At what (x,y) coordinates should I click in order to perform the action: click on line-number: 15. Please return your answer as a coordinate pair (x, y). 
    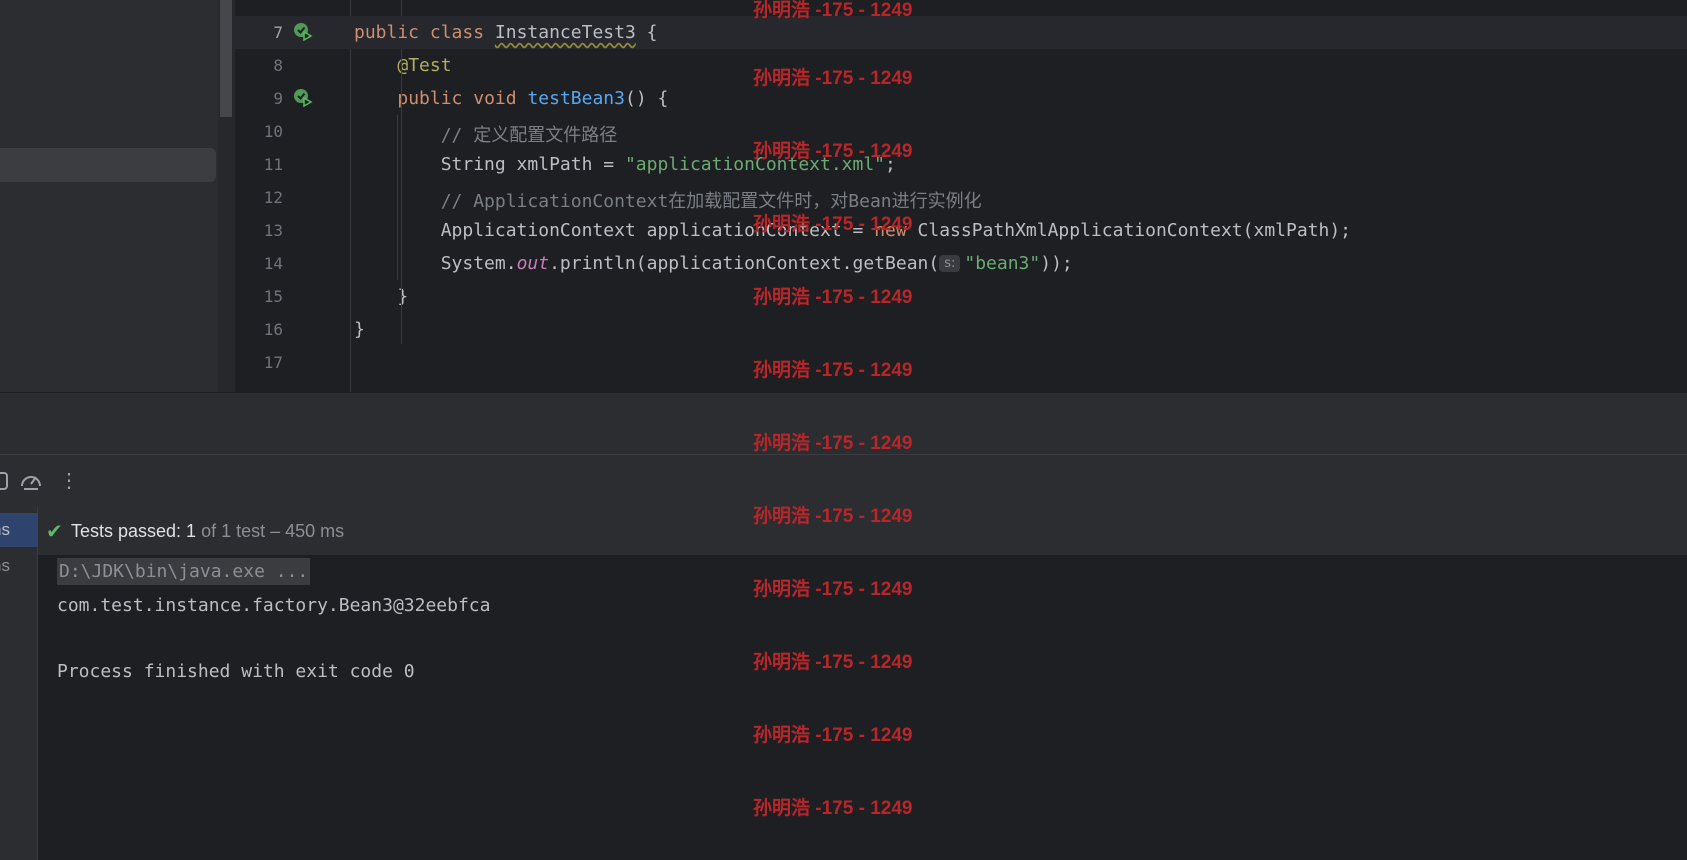
    Looking at the image, I should click on (273, 296).